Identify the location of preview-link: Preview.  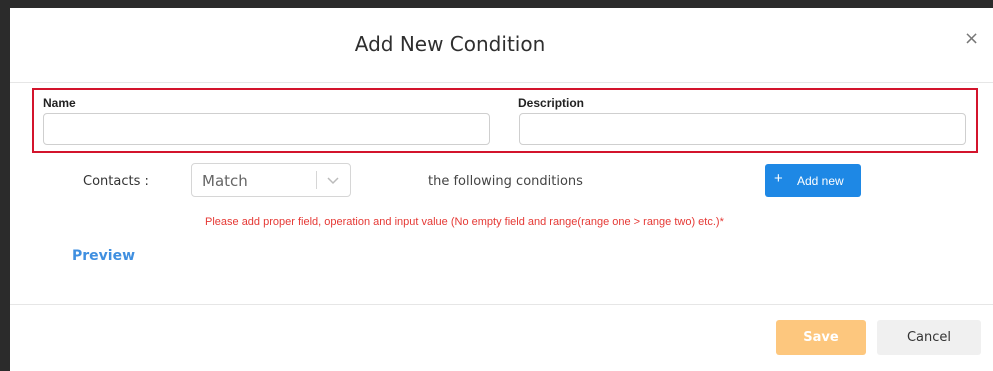
(103, 256).